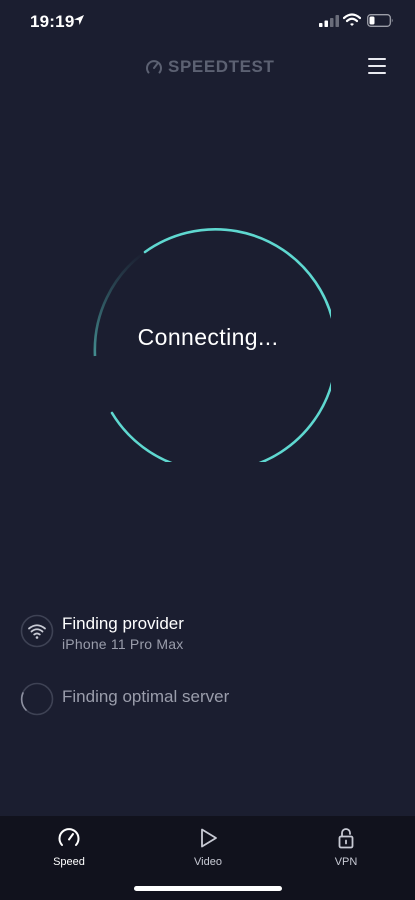 The image size is (415, 900). What do you see at coordinates (208, 862) in the screenshot?
I see `tab-video-label: Video` at bounding box center [208, 862].